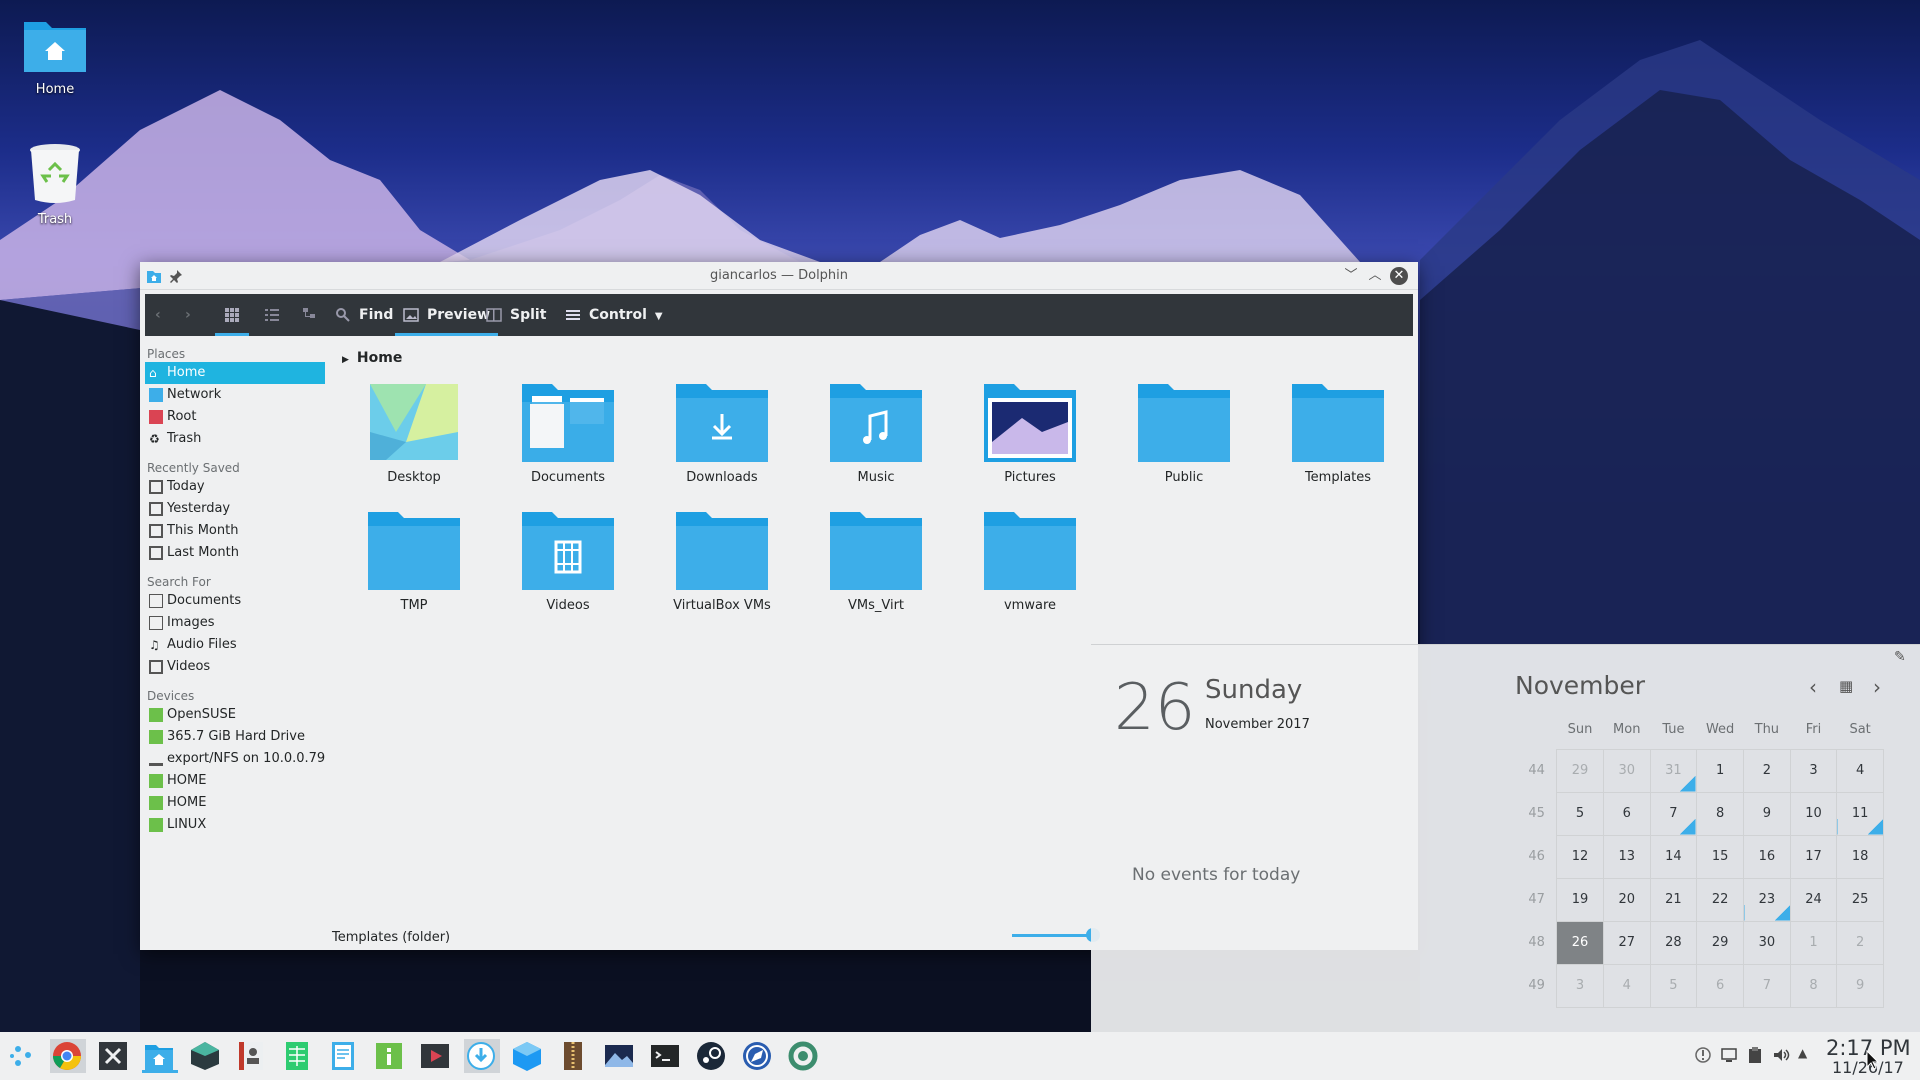 This screenshot has width=1920, height=1080. Describe the element at coordinates (1673, 899) in the screenshot. I see `calendar-day: 21` at that location.